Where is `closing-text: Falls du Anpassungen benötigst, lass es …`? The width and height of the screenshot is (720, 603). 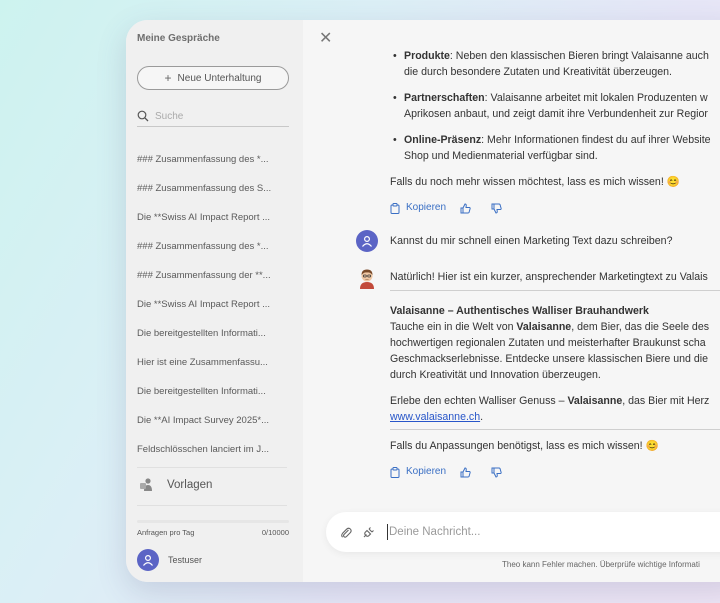 closing-text: Falls du Anpassungen benötigst, lass es … is located at coordinates (524, 446).